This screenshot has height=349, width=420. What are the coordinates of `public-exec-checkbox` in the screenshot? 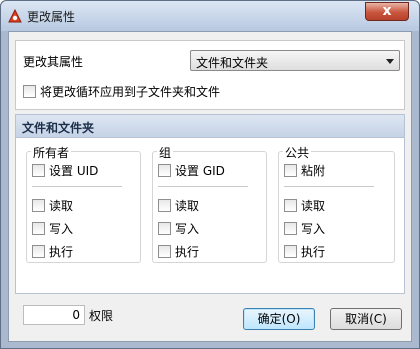 It's located at (290, 251).